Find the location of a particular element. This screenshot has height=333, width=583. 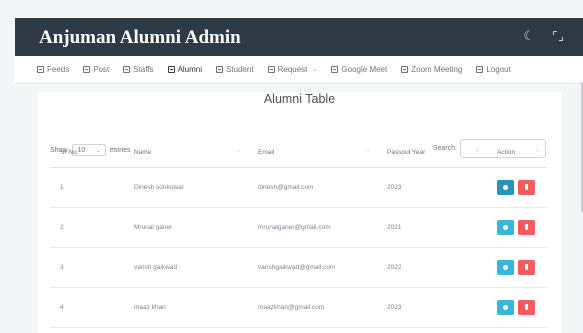

nav-item-google-meet: Google Meet is located at coordinates (359, 69).